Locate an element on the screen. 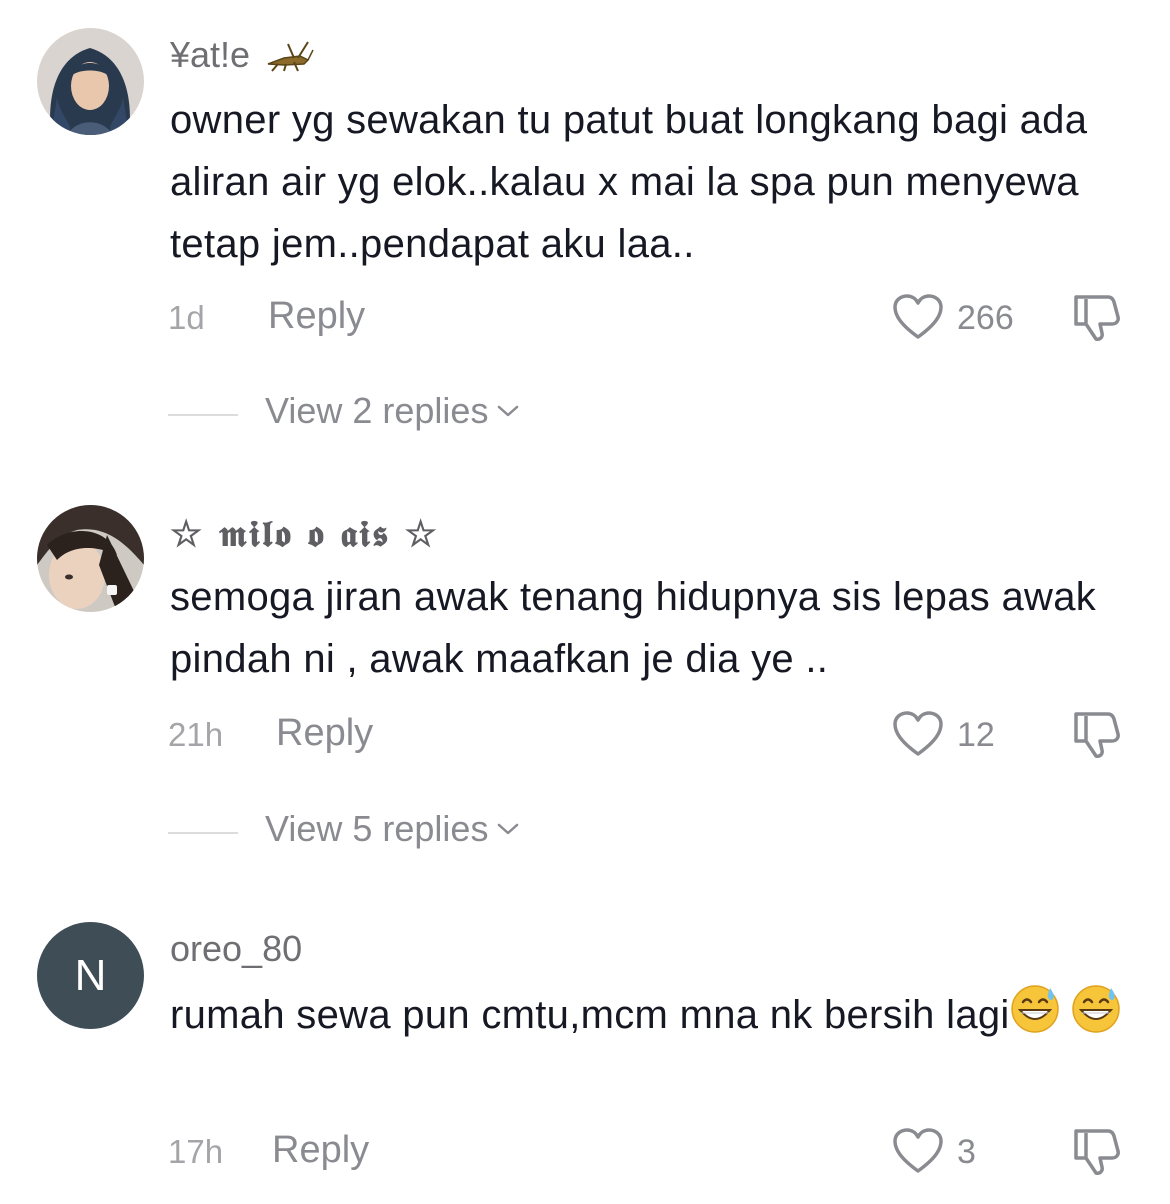 The image size is (1170, 1204). timestamp: 21h is located at coordinates (196, 734).